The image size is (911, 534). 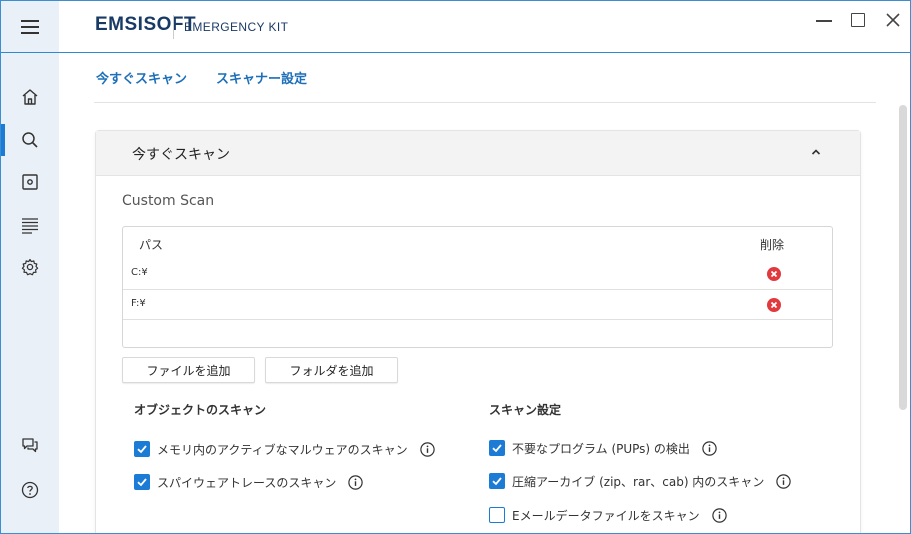 I want to click on column-header-delete: 削除, so click(x=772, y=245).